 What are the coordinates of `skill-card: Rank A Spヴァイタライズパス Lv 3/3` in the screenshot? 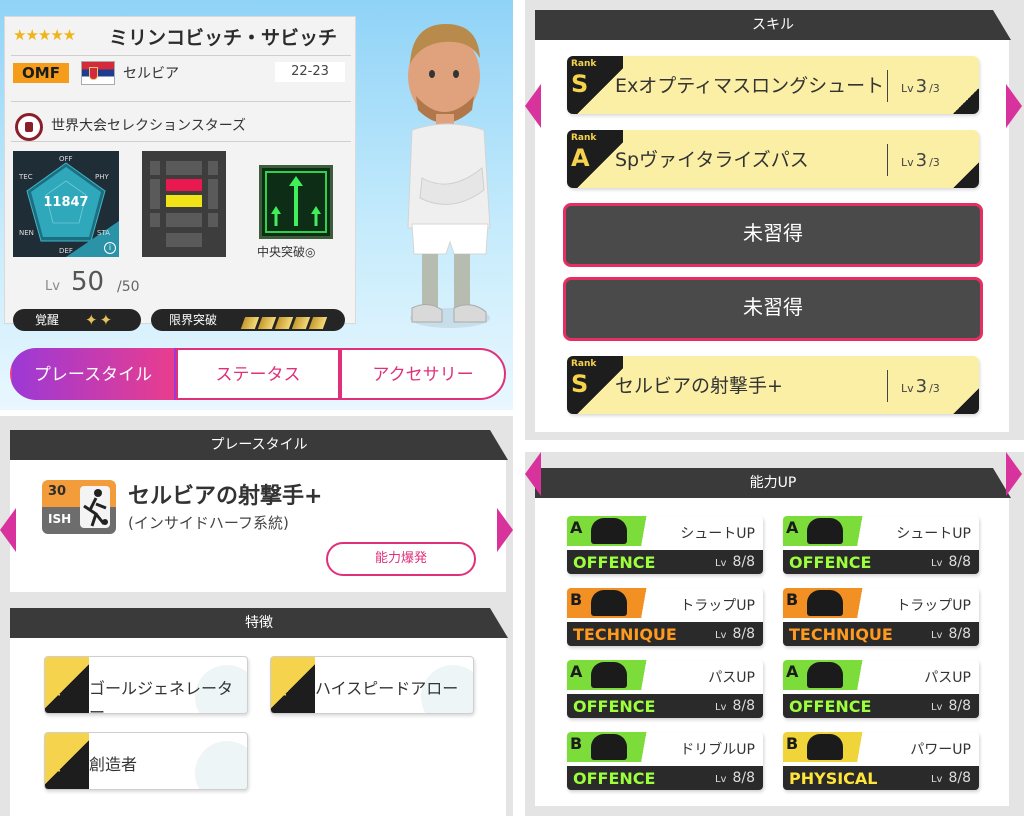 It's located at (773, 159).